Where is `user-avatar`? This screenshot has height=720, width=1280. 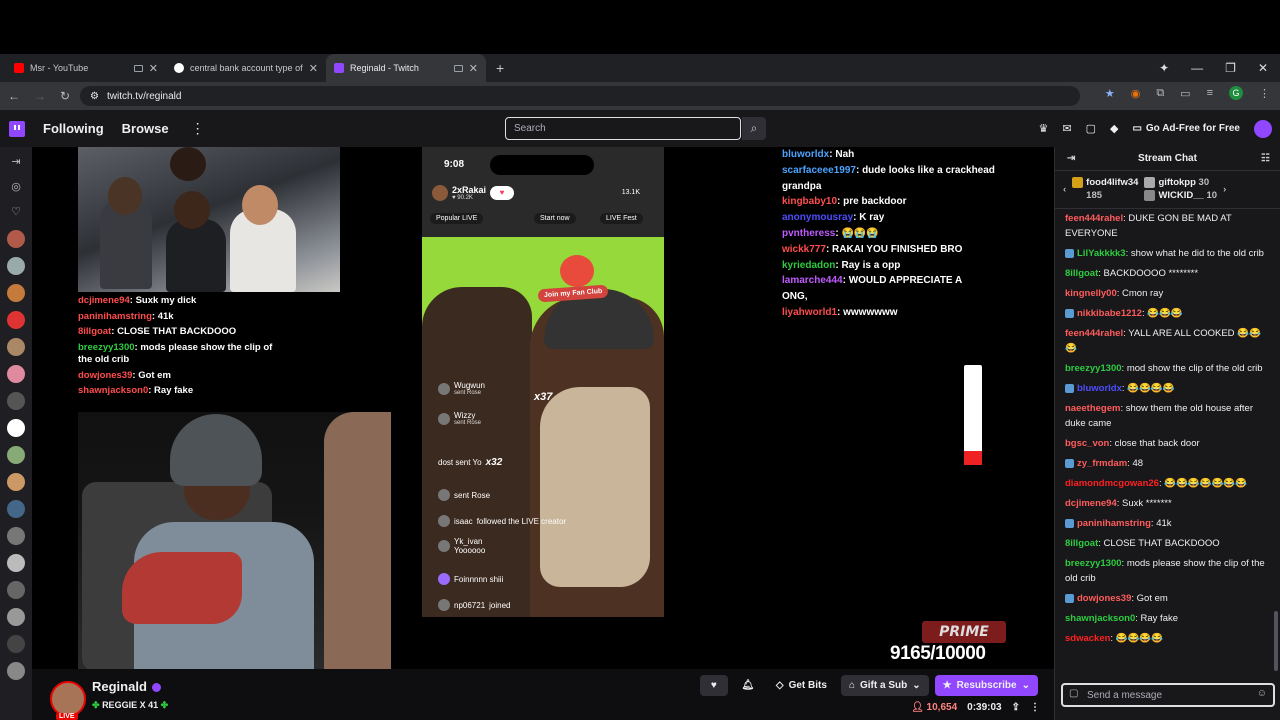 user-avatar is located at coordinates (1263, 128).